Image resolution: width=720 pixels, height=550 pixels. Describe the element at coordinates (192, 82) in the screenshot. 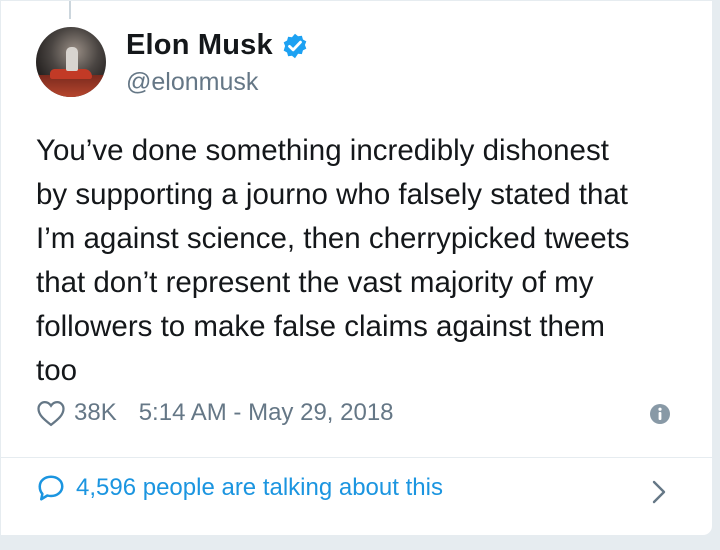

I see `author-handle: @elonmusk` at that location.